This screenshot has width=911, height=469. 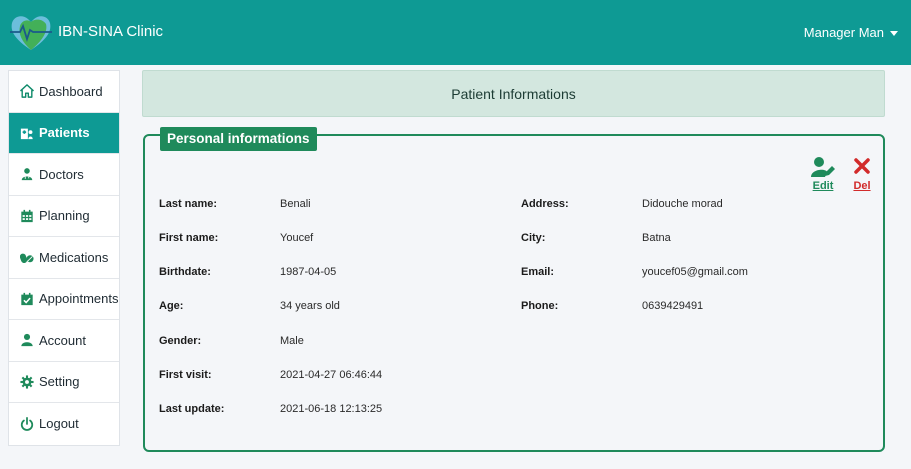 I want to click on calendar-icon, so click(x=27, y=216).